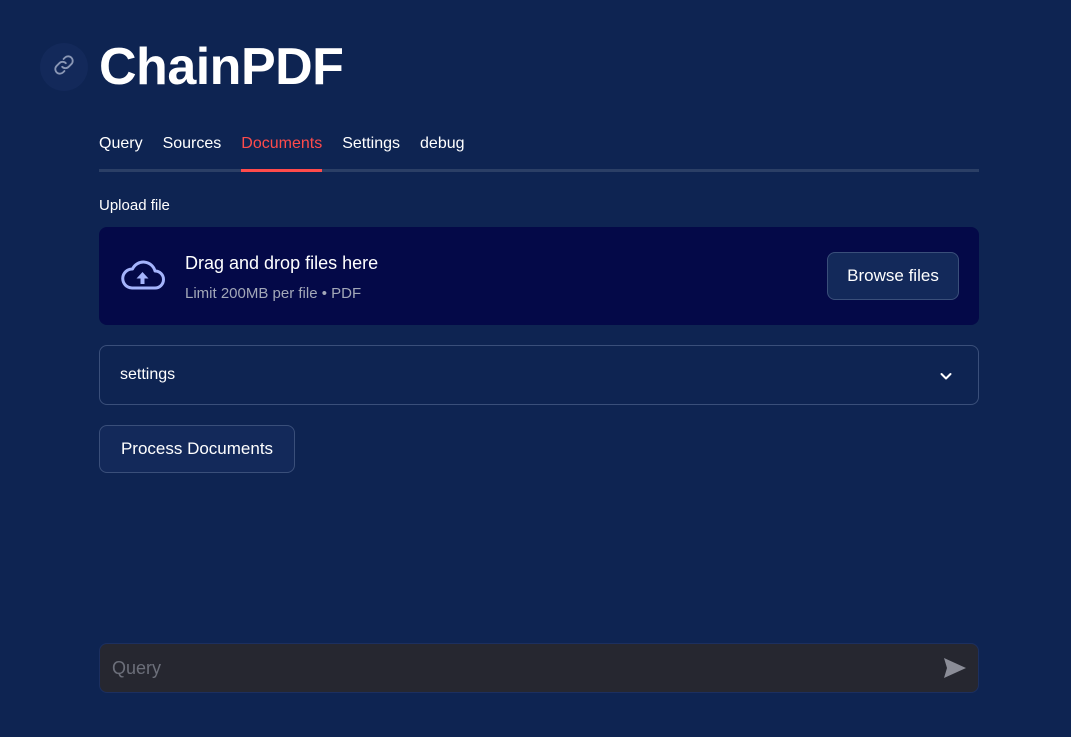 The width and height of the screenshot is (1071, 737). What do you see at coordinates (946, 376) in the screenshot?
I see `chevron-down-icon` at bounding box center [946, 376].